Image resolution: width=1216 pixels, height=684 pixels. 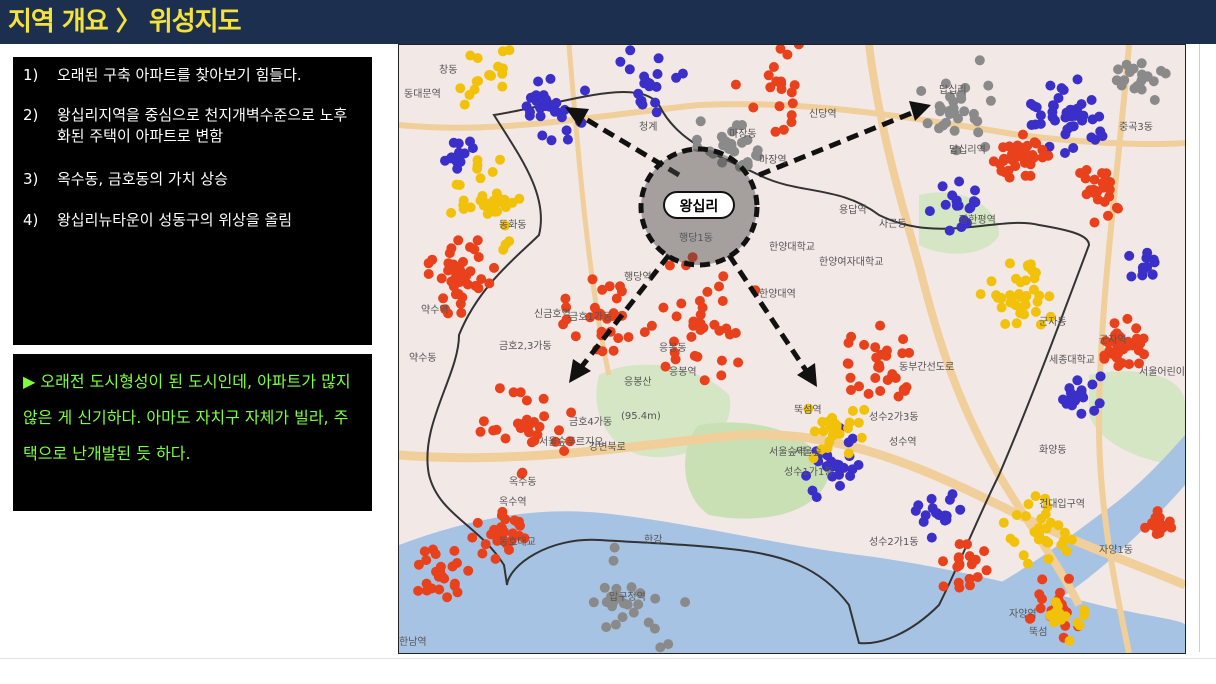 I want to click on map-place-label: 신금호역, so click(x=552, y=314).